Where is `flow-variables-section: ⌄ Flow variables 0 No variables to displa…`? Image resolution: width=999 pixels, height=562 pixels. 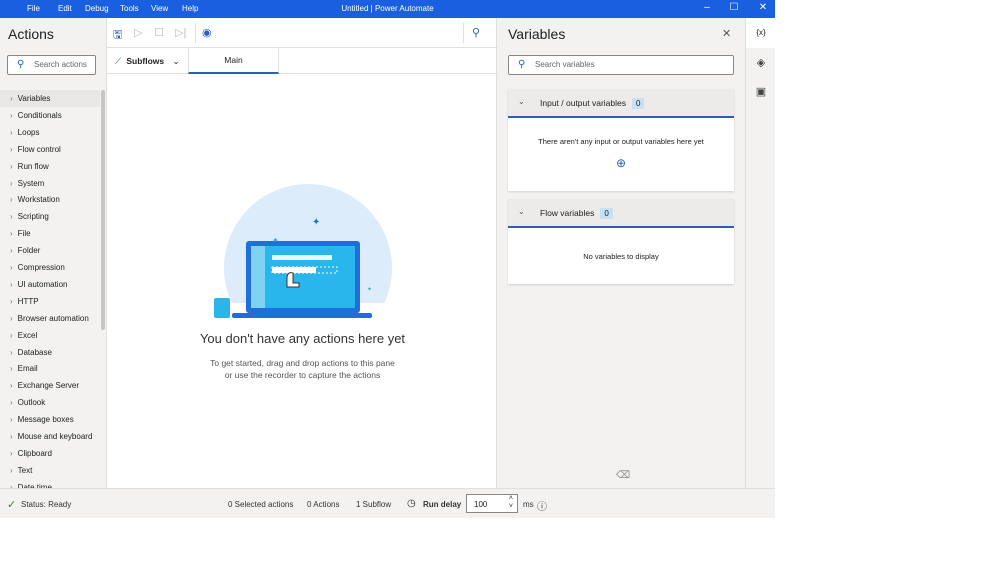 flow-variables-section: ⌄ Flow variables 0 No variables to displa… is located at coordinates (621, 241).